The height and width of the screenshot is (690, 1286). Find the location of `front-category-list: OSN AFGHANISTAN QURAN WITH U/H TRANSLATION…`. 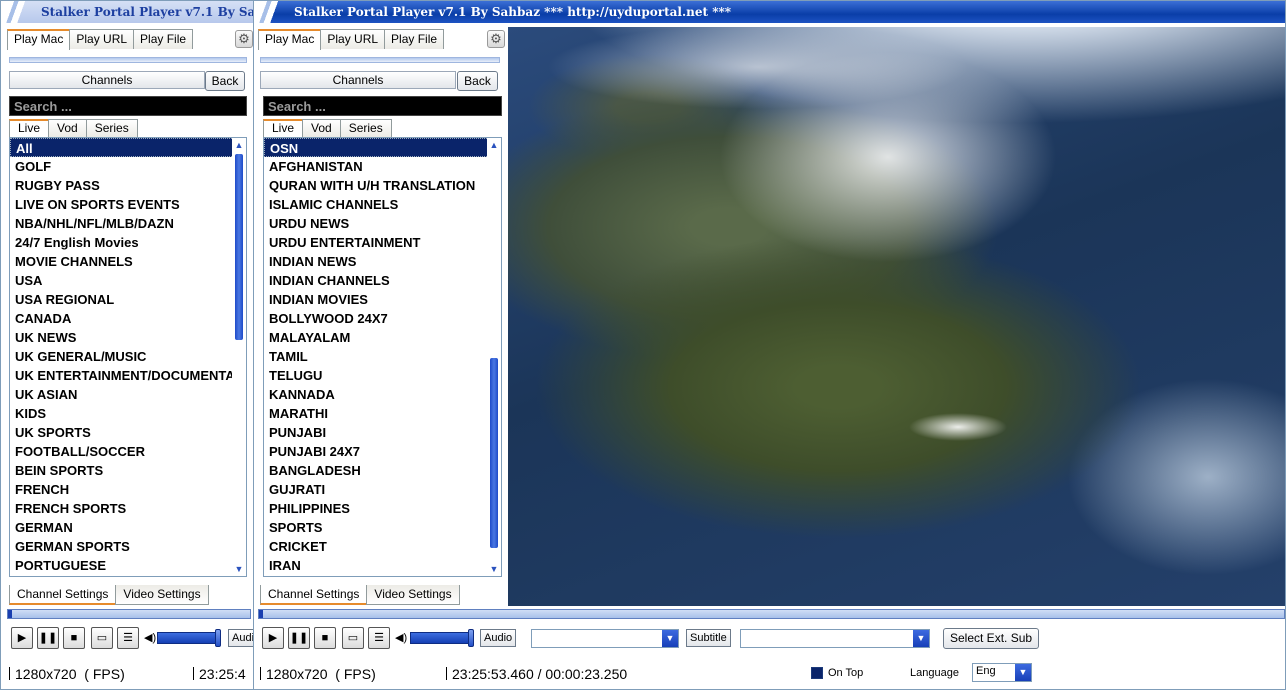

front-category-list: OSN AFGHANISTAN QURAN WITH U/H TRANSLATION… is located at coordinates (382, 357).